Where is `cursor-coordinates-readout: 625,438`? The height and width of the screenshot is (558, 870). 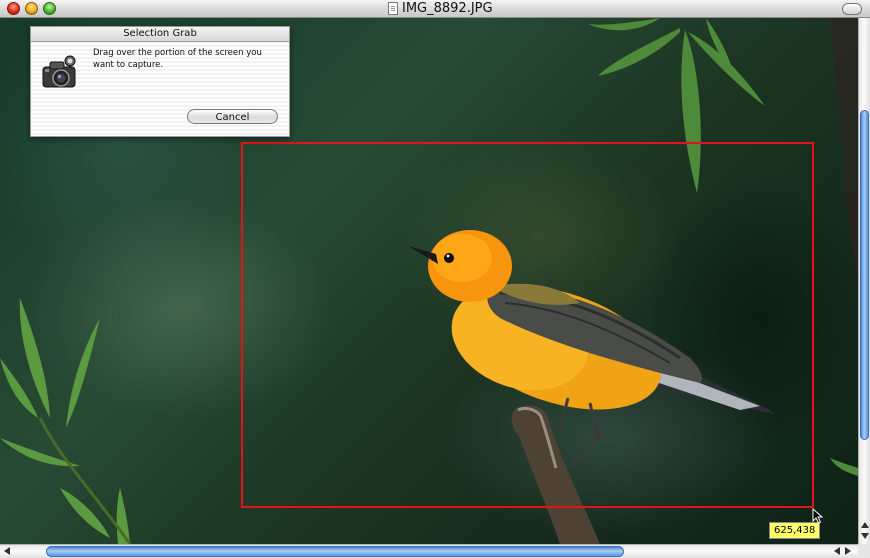 cursor-coordinates-readout: 625,438 is located at coordinates (795, 530).